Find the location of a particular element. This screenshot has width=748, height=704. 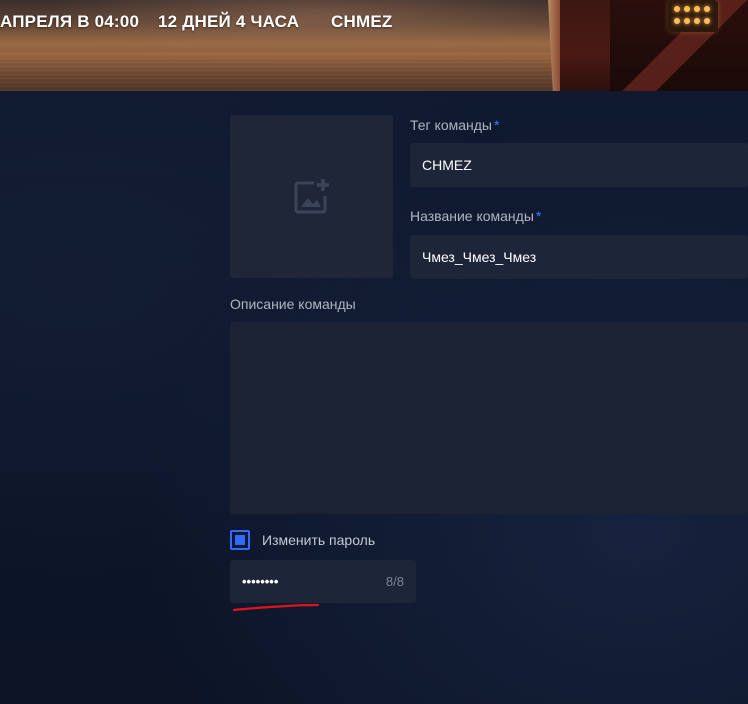

description-label: Описание команды is located at coordinates (293, 304).